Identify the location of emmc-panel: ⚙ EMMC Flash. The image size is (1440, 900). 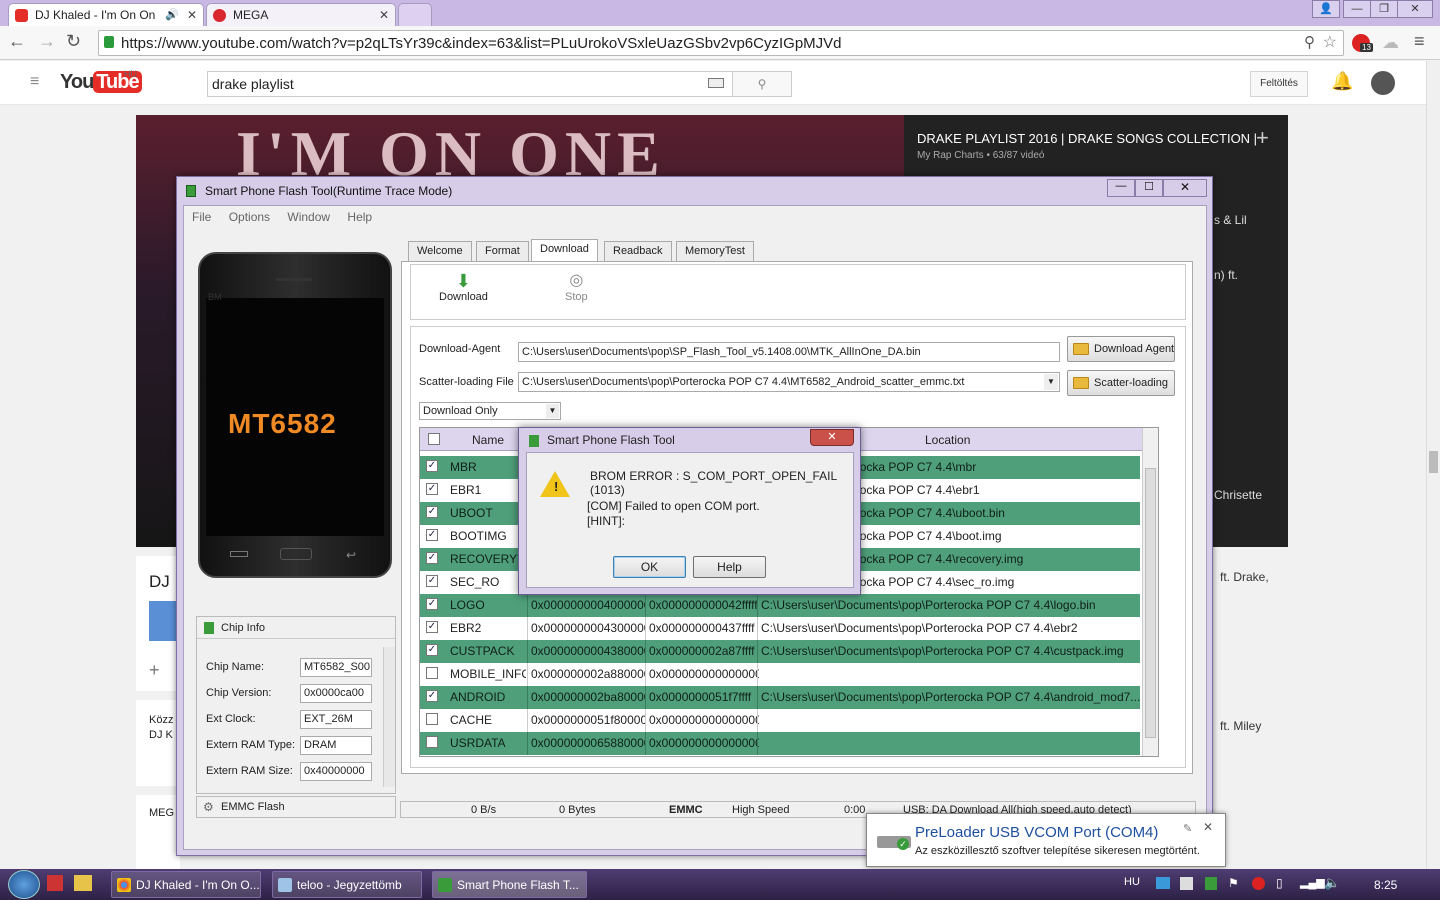
(296, 807).